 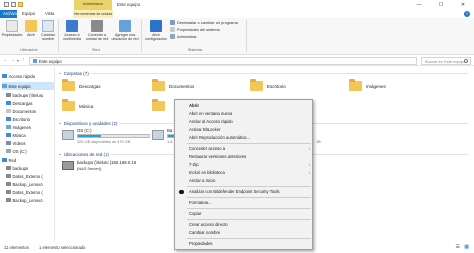 I want to click on agregar-ubicacion-label: Agregar una ubicación de red, so click(x=125, y=37).